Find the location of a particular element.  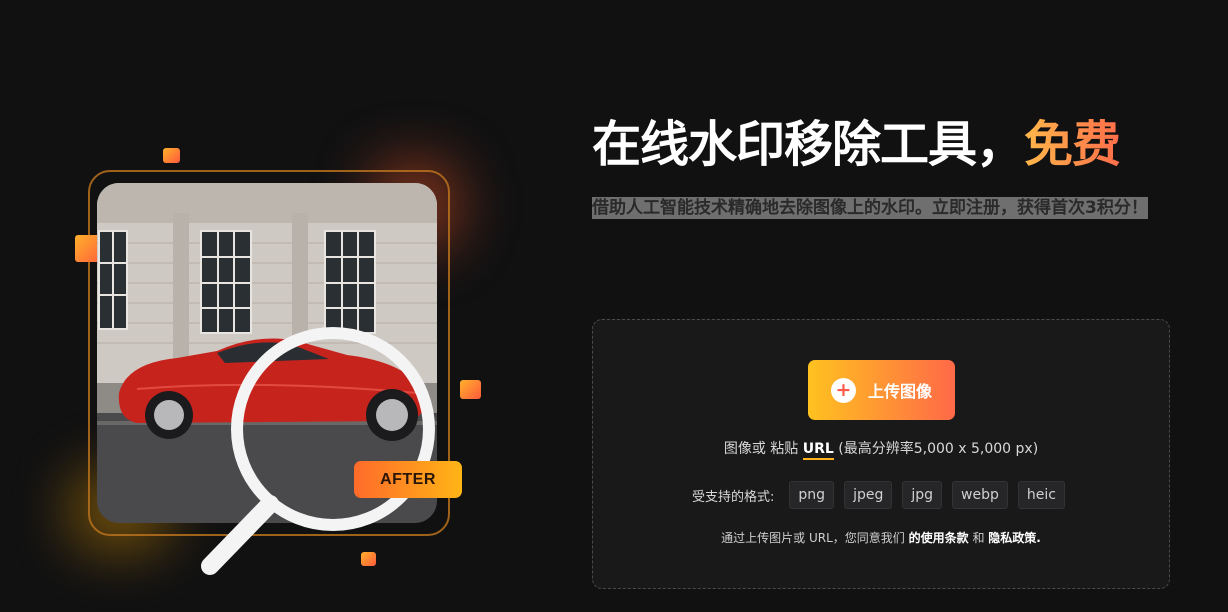

format-chip: jpeg is located at coordinates (868, 495).